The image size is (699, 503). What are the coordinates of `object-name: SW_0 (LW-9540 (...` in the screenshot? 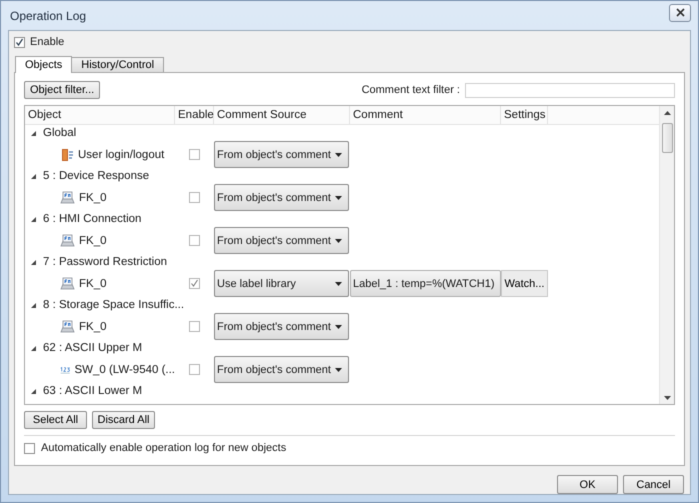 It's located at (124, 370).